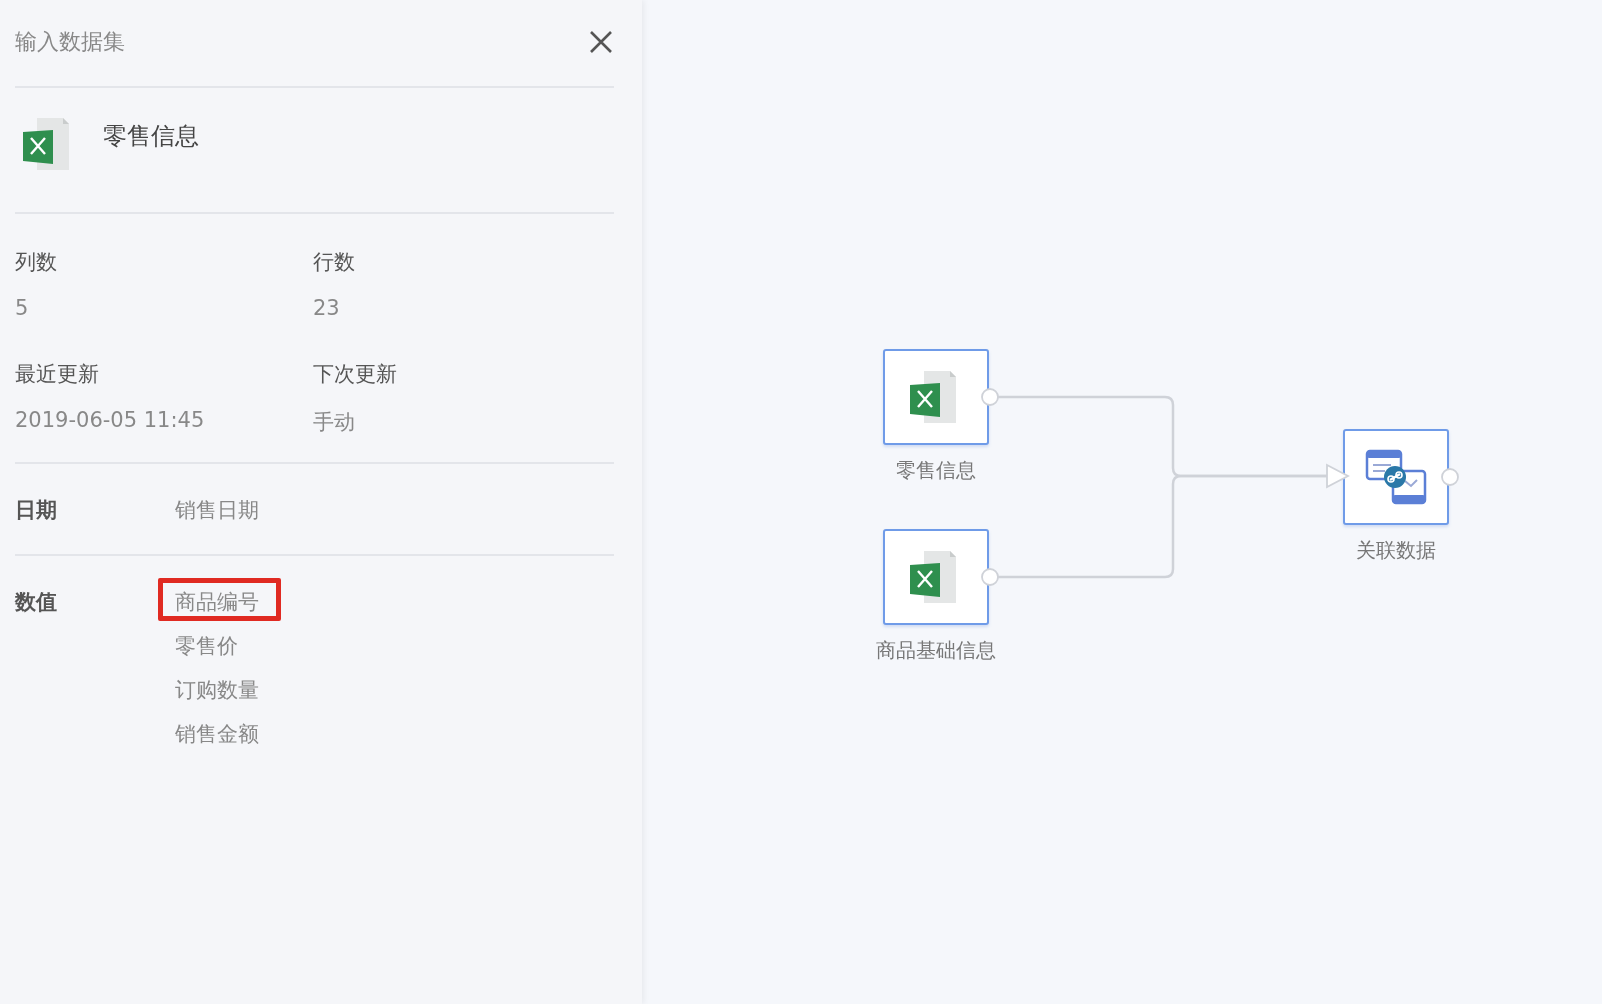 This screenshot has width=1602, height=1004. What do you see at coordinates (327, 308) in the screenshot?
I see `stat-value: 23` at bounding box center [327, 308].